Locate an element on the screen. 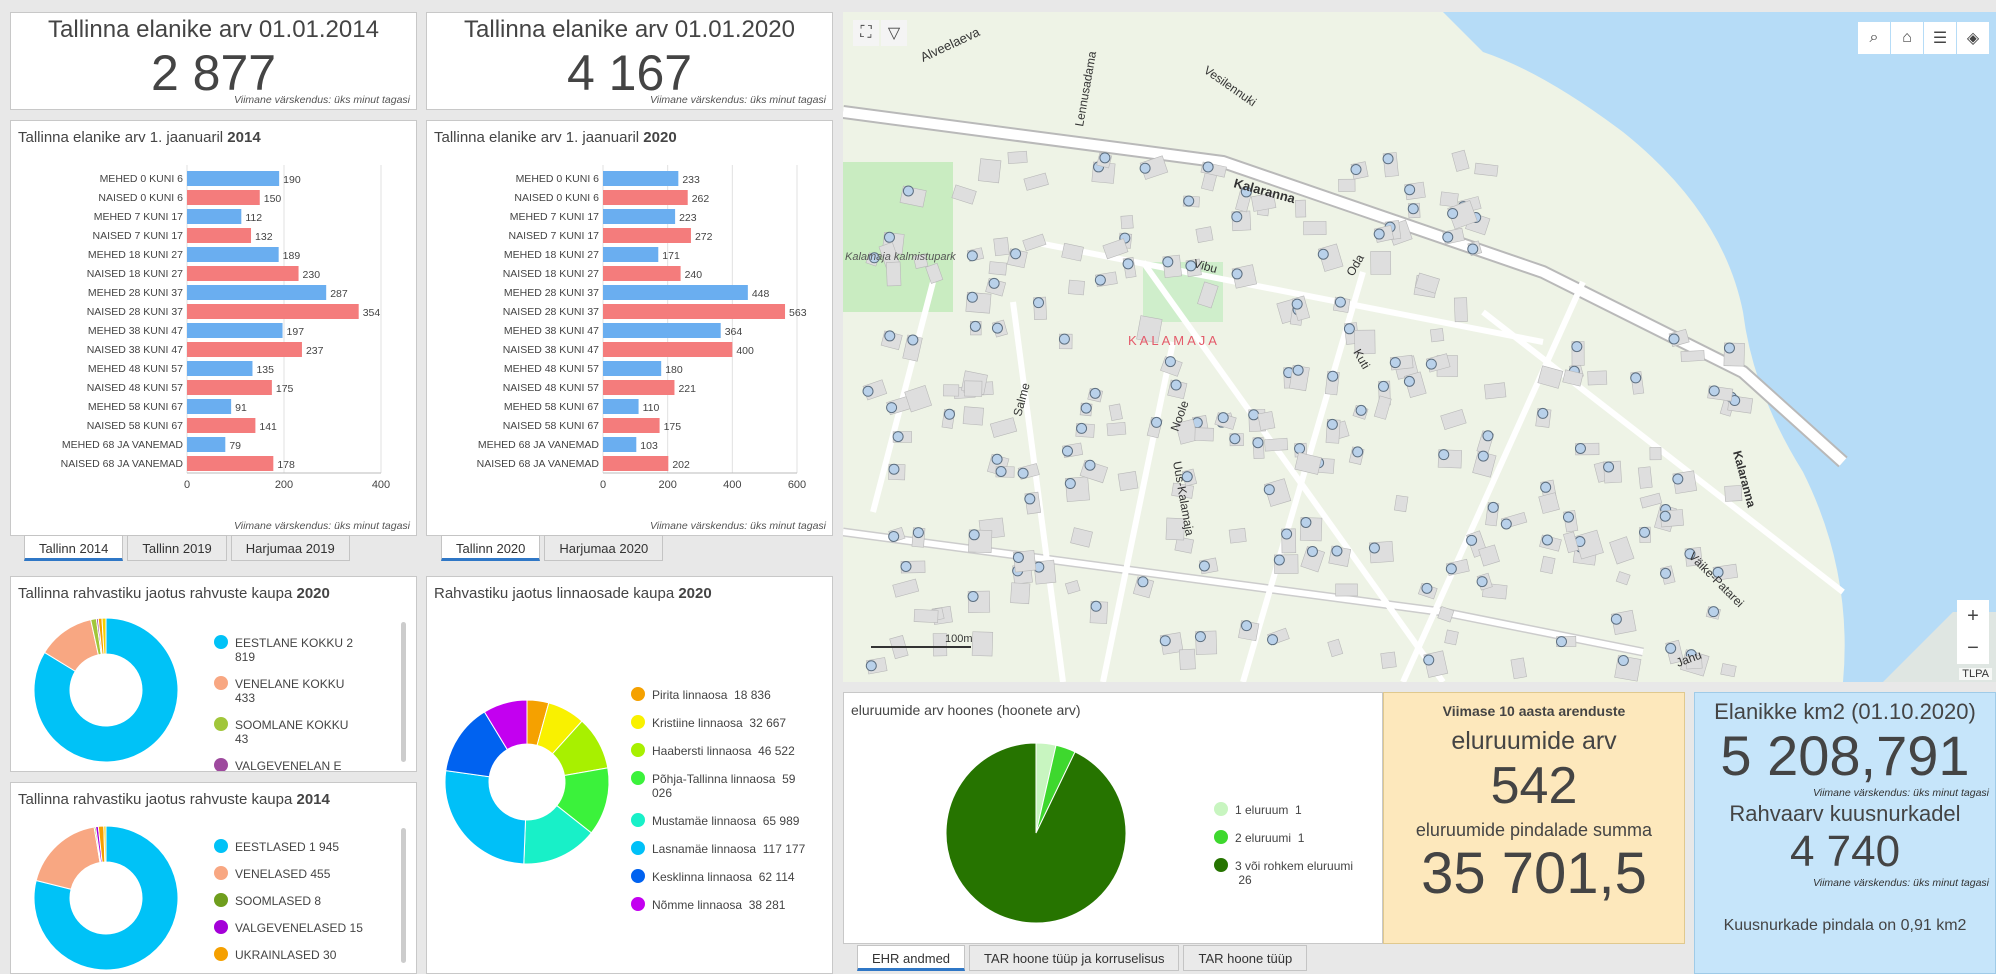 The height and width of the screenshot is (974, 1996). legend-item: Kristiine linnaosa 32 667 is located at coordinates (721, 722).